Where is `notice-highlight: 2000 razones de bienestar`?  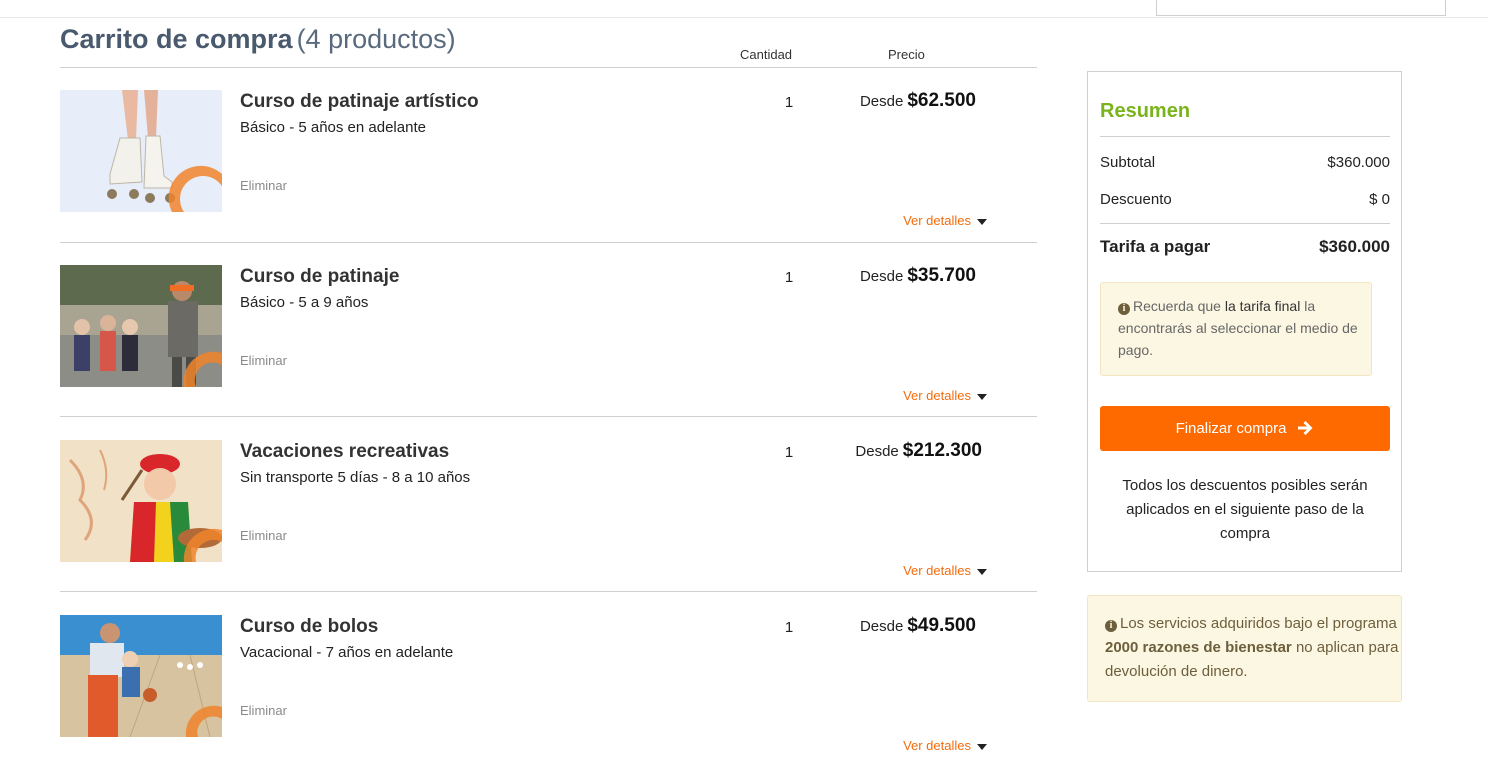
notice-highlight: 2000 razones de bienestar is located at coordinates (1198, 647).